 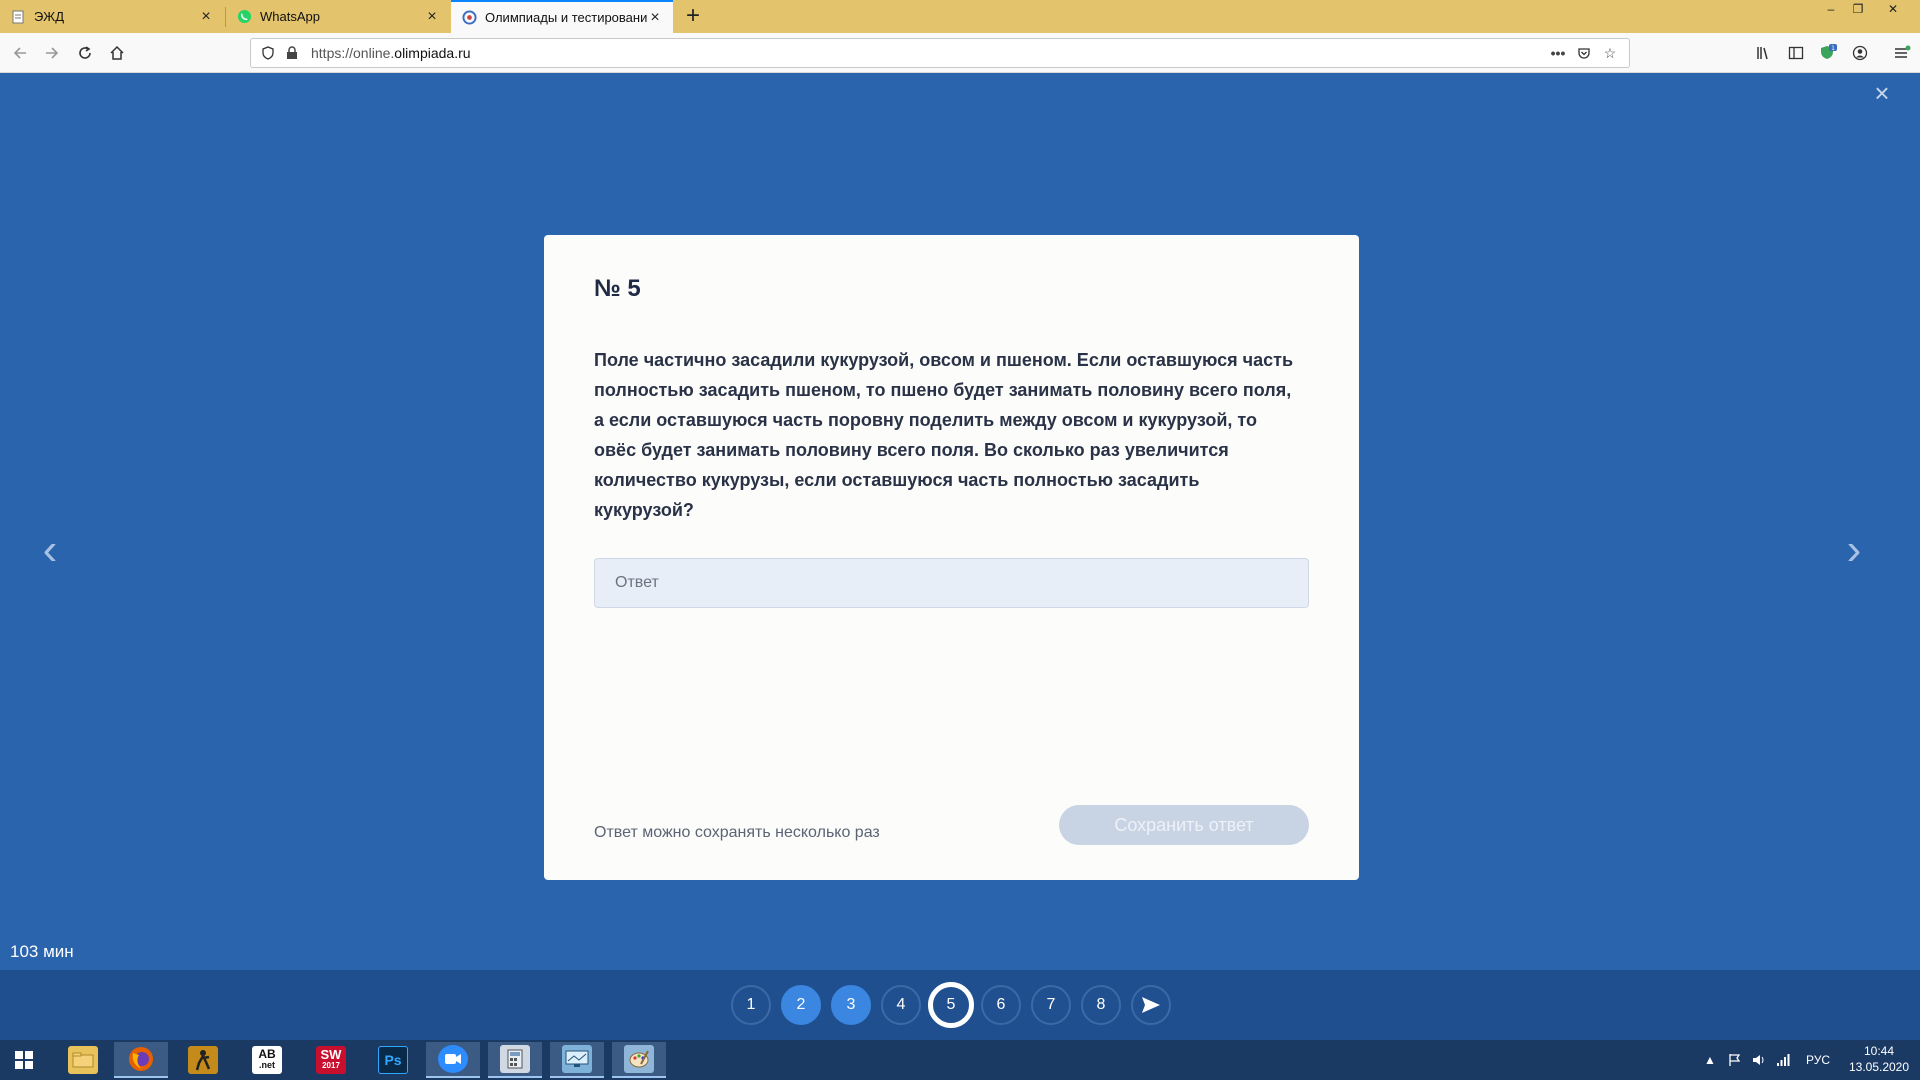 I want to click on home-icon, so click(x=117, y=53).